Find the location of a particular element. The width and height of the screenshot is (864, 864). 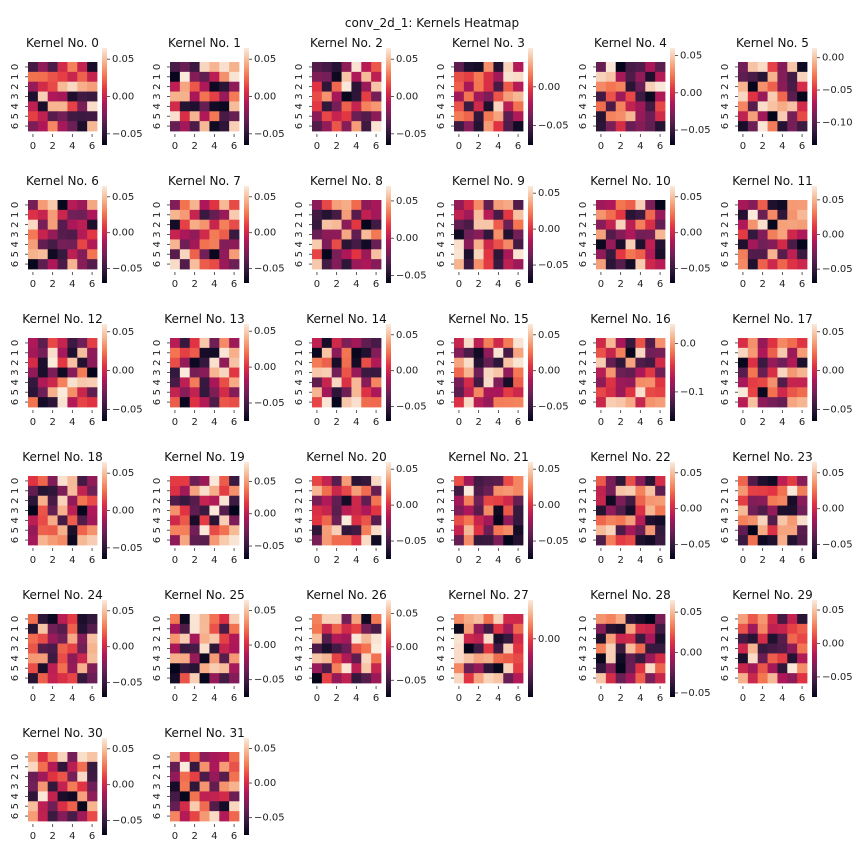

x-tick-label: 2 is located at coordinates (194, 698).